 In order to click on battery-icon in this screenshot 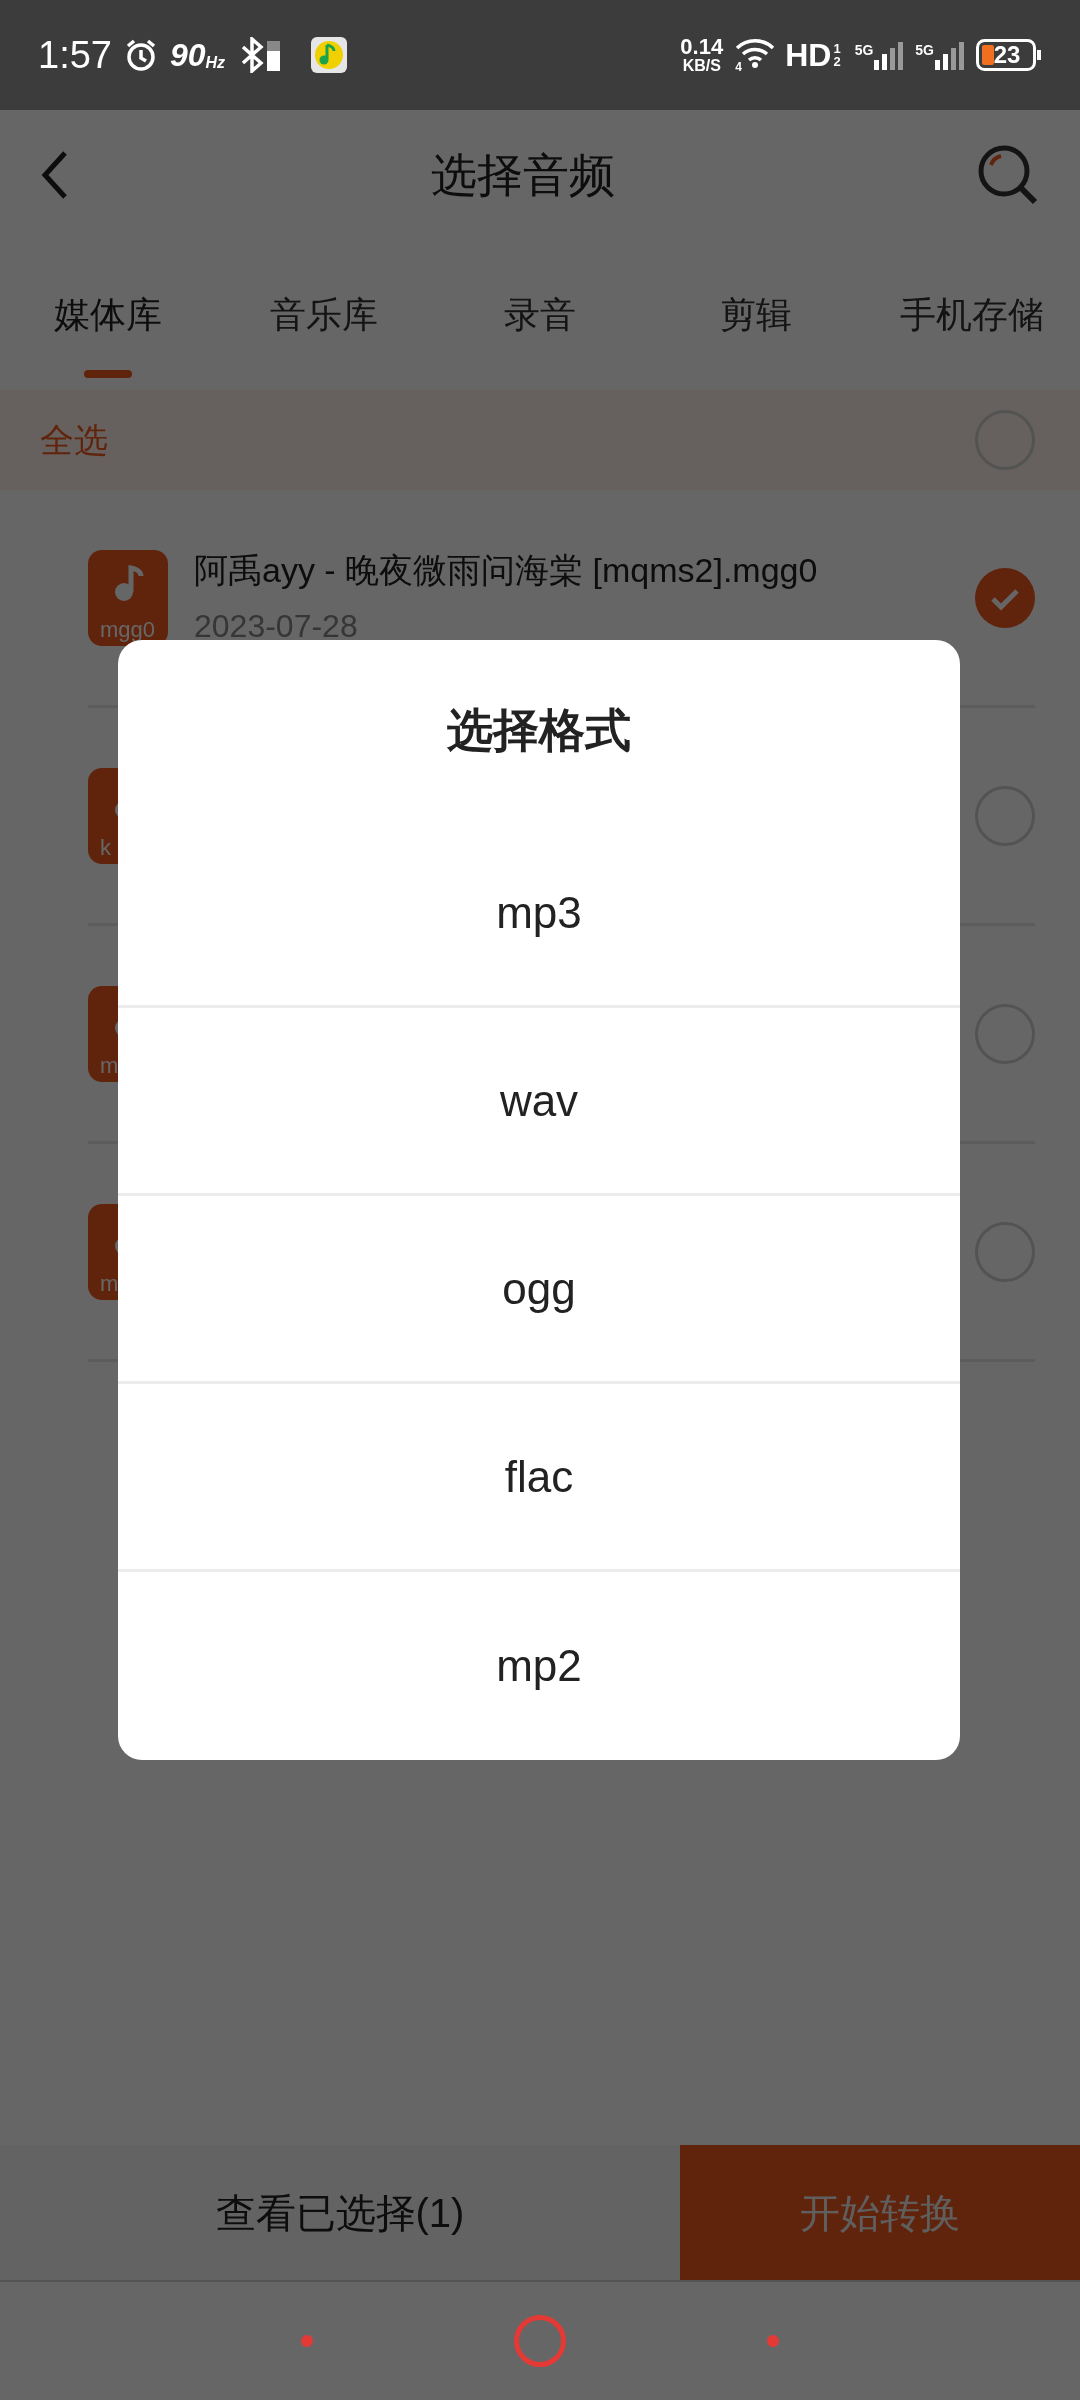, I will do `click(1009, 55)`.